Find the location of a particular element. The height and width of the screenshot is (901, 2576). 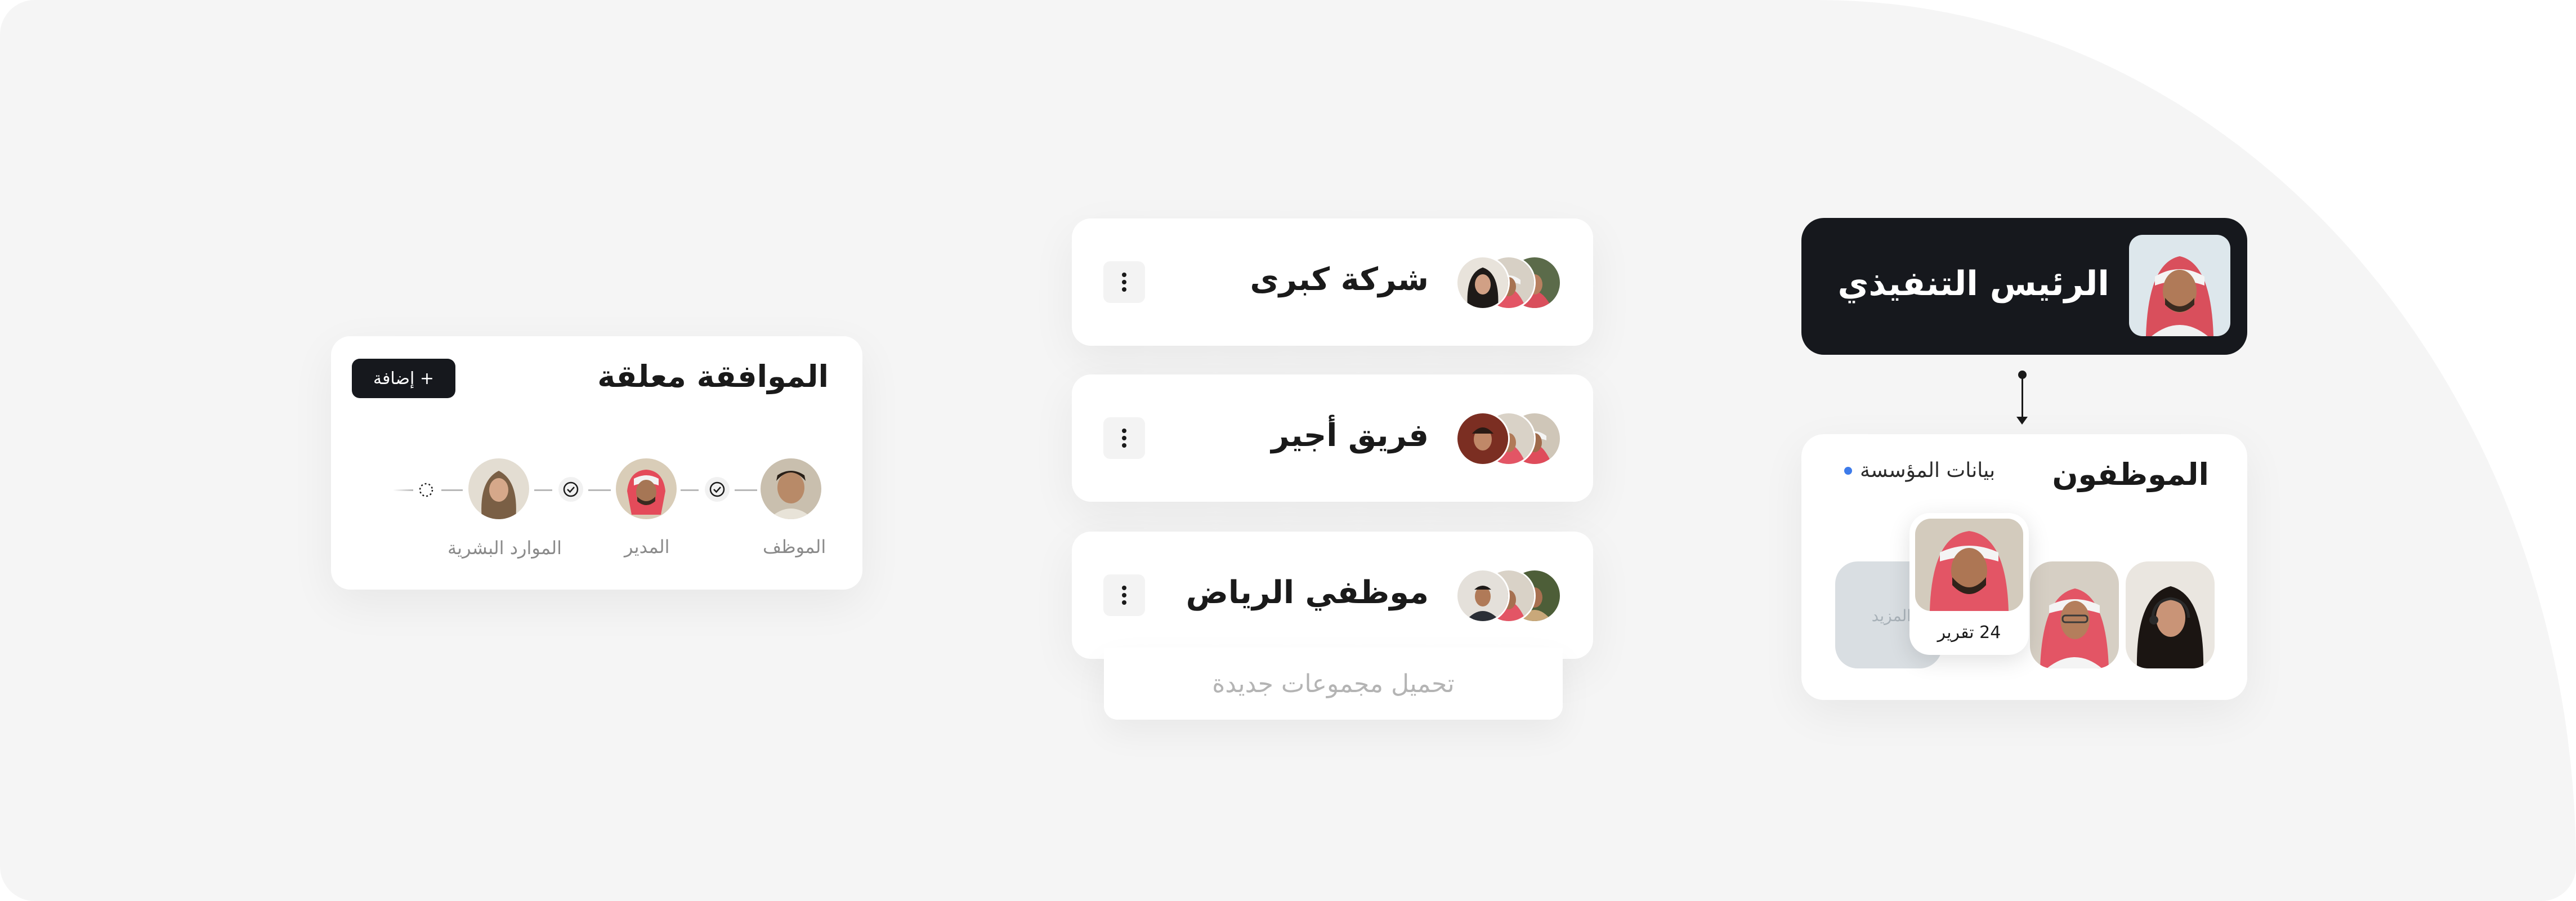

step-label-employee: الموظف is located at coordinates (794, 546).